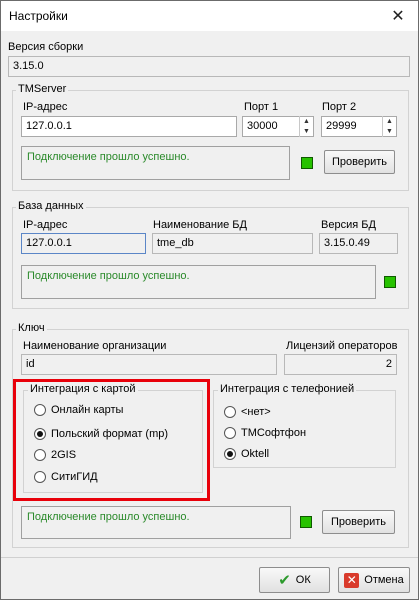 Image resolution: width=419 pixels, height=600 pixels. Describe the element at coordinates (209, 66) in the screenshot. I see `build-version-field: 3.15.0` at that location.